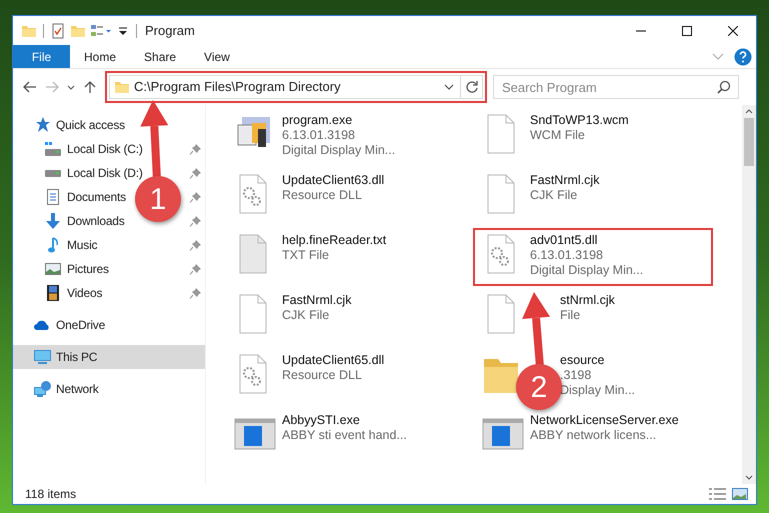 This screenshot has width=769, height=513. What do you see at coordinates (41, 56) in the screenshot?
I see `file-menu-button: File` at bounding box center [41, 56].